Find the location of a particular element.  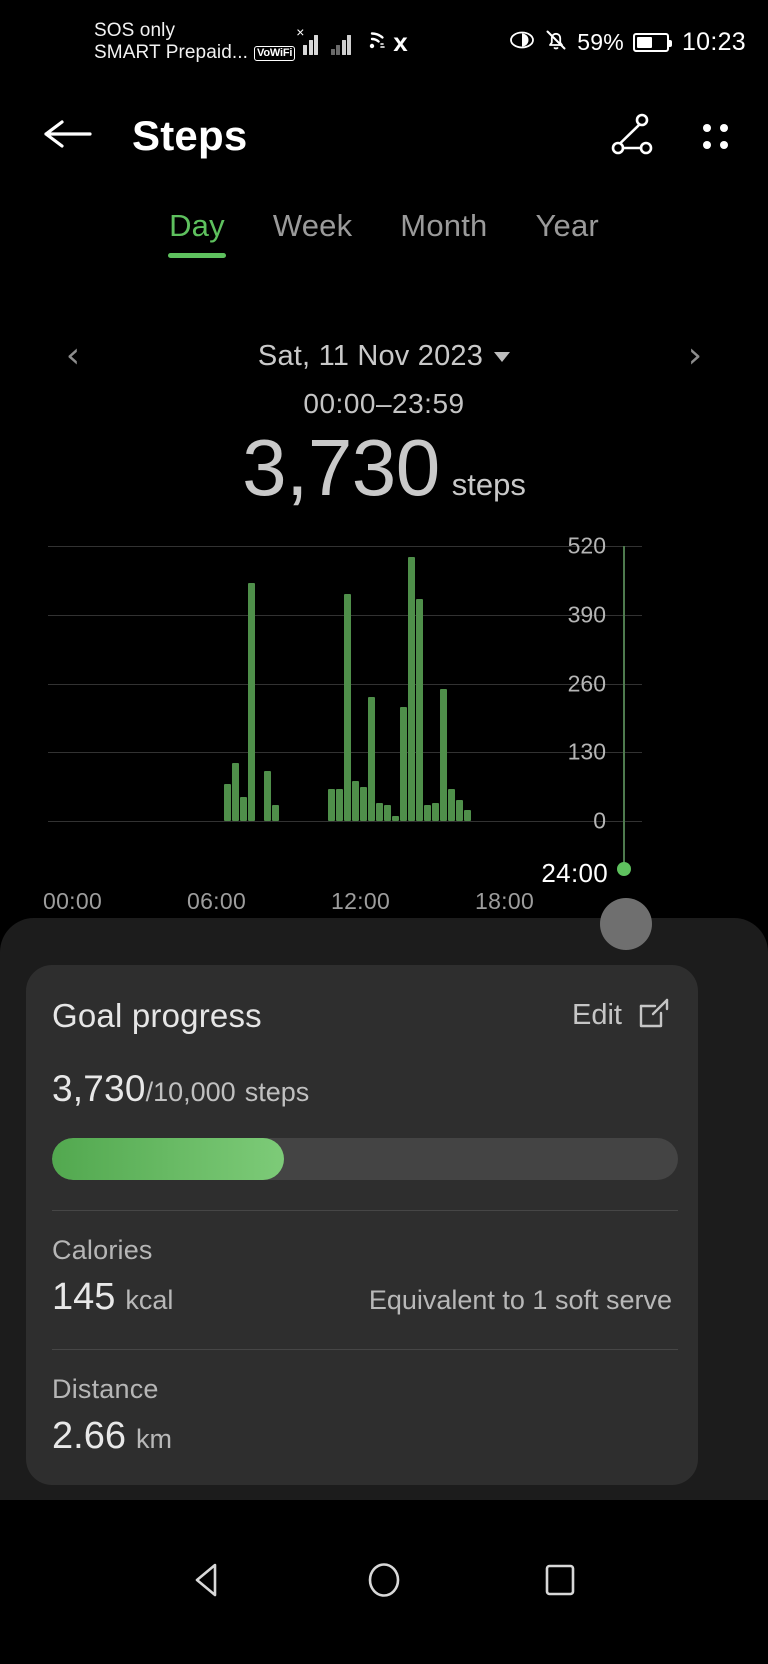

distance-label: Distance is located at coordinates (105, 1389).